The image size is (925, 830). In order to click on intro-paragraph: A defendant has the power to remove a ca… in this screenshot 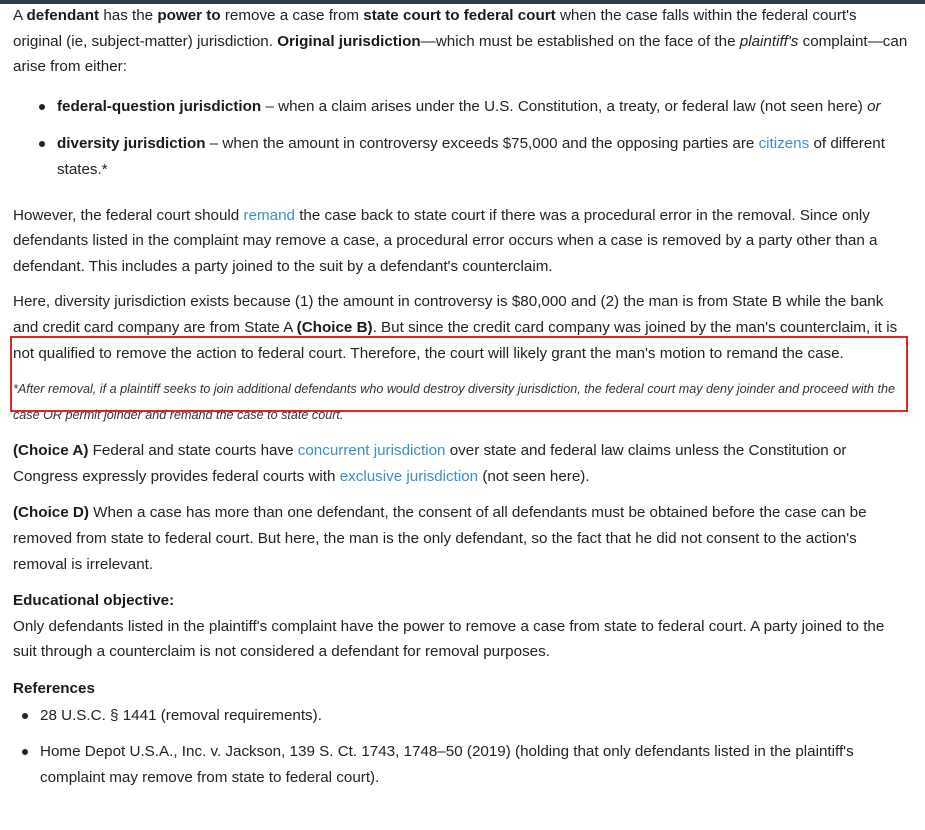, I will do `click(460, 41)`.